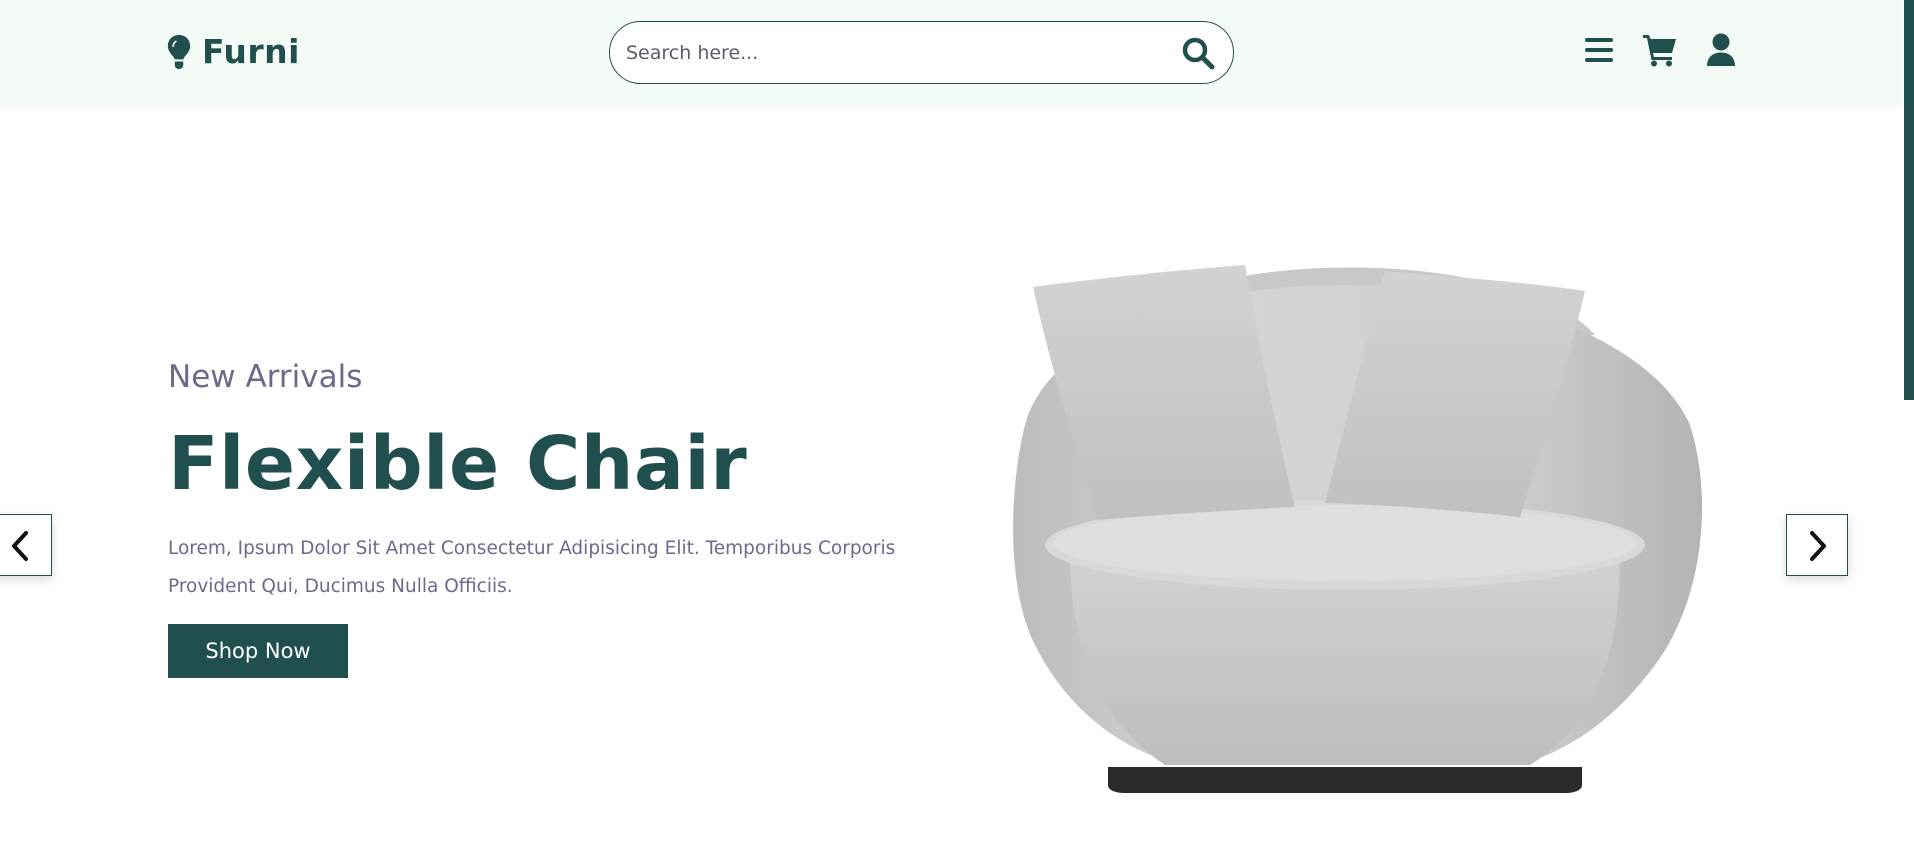 This screenshot has width=1914, height=864. I want to click on search-bar, so click(921, 52).